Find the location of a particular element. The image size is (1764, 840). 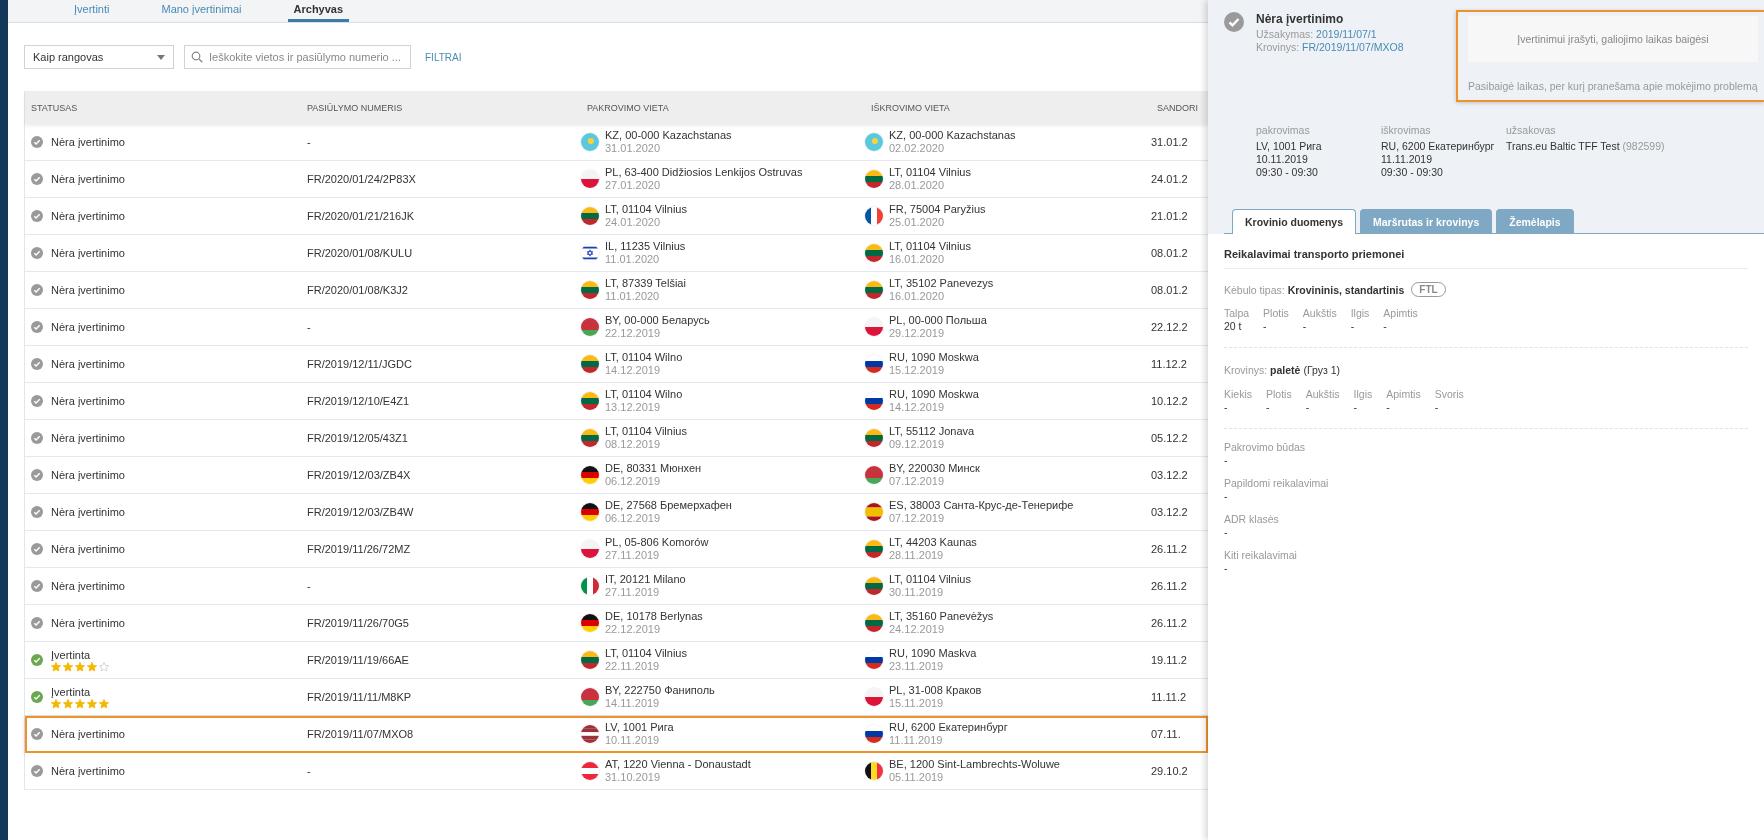

rating-status-title: Nėra įvertinimo is located at coordinates (1300, 19).